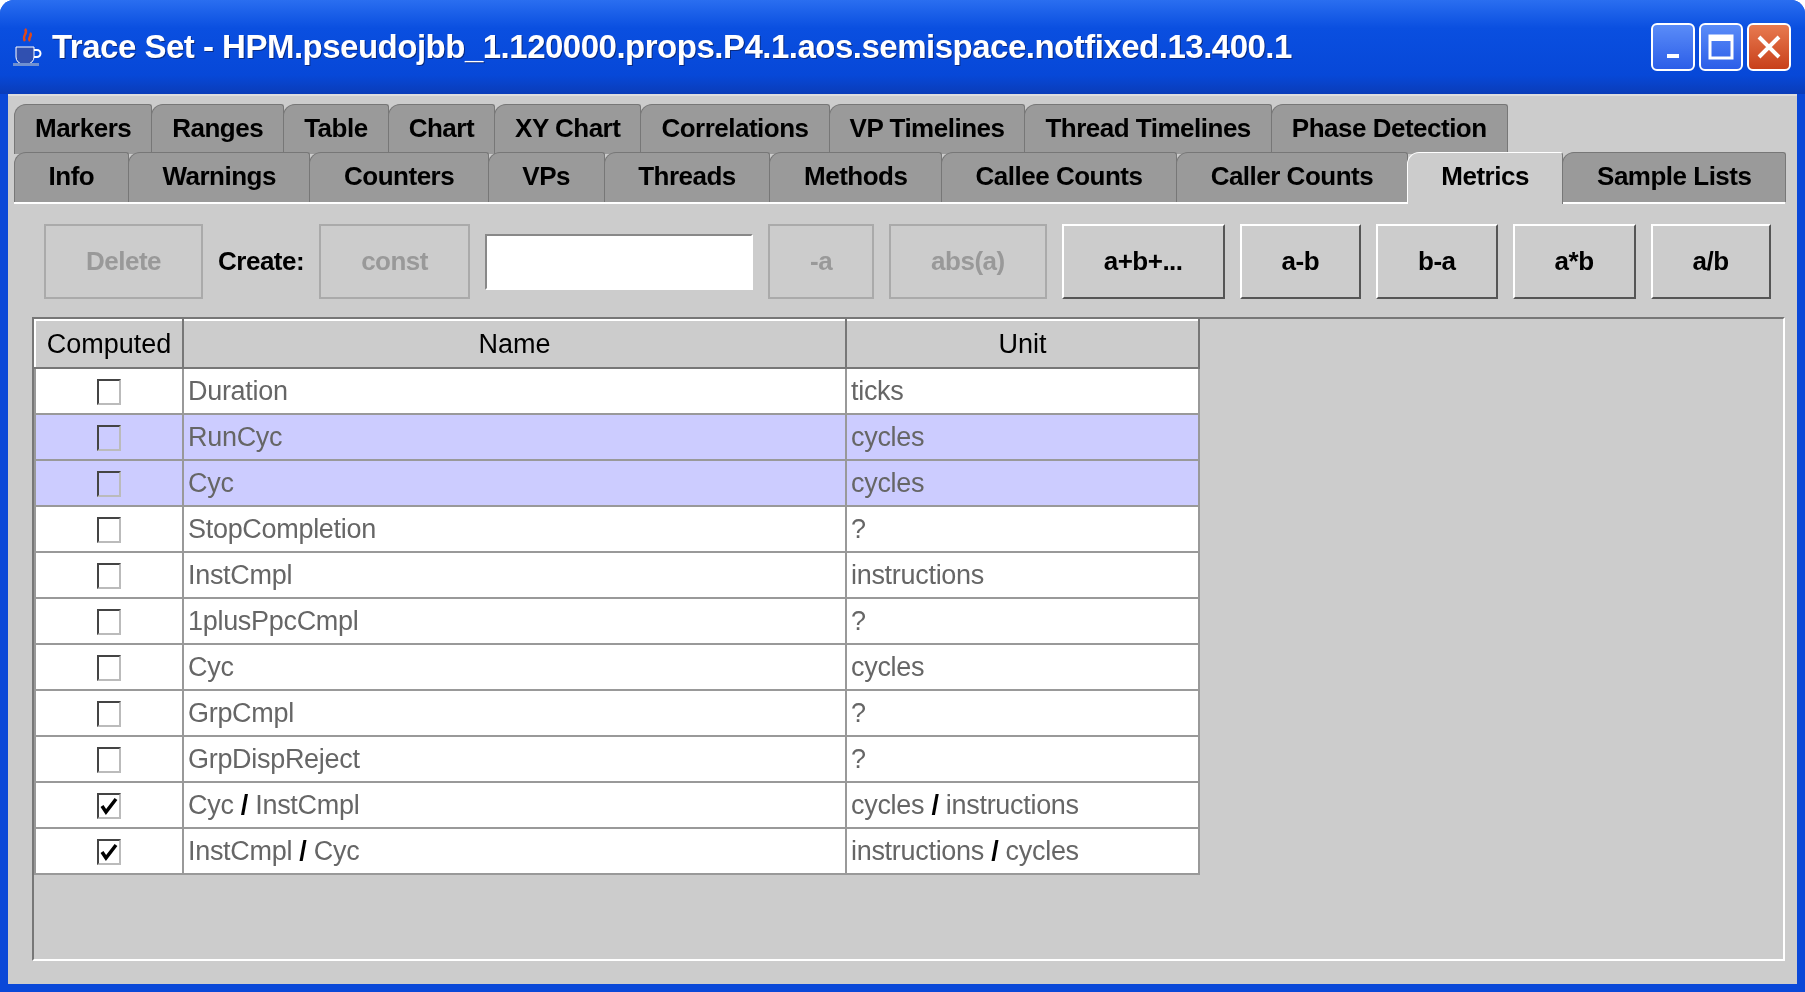 This screenshot has height=992, width=1805. I want to click on table-row: 1plusPpcCmpl ?, so click(617, 621).